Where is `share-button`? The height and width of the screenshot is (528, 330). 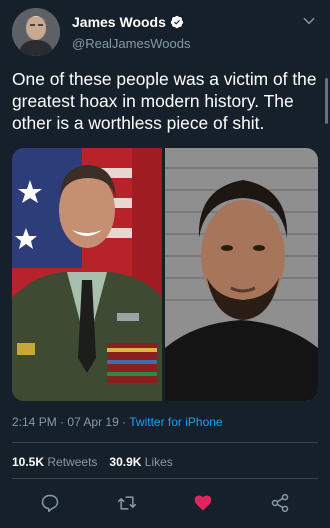 share-button is located at coordinates (280, 503).